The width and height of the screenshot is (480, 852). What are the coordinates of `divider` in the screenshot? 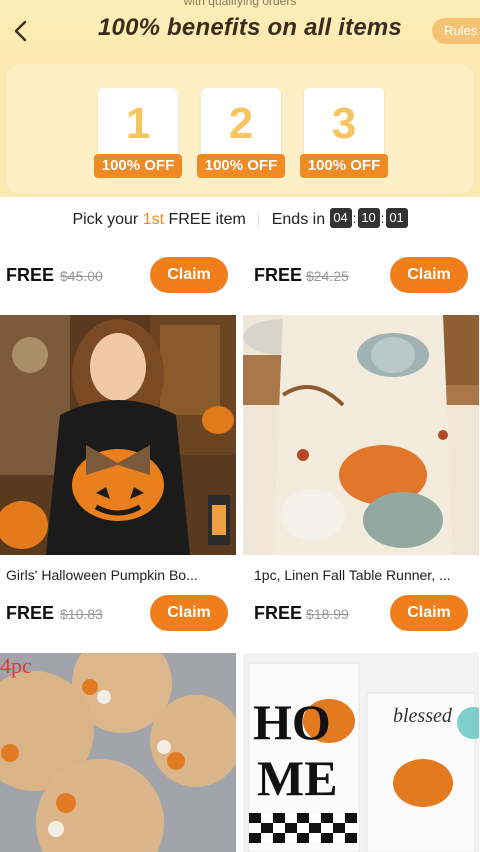 It's located at (259, 219).